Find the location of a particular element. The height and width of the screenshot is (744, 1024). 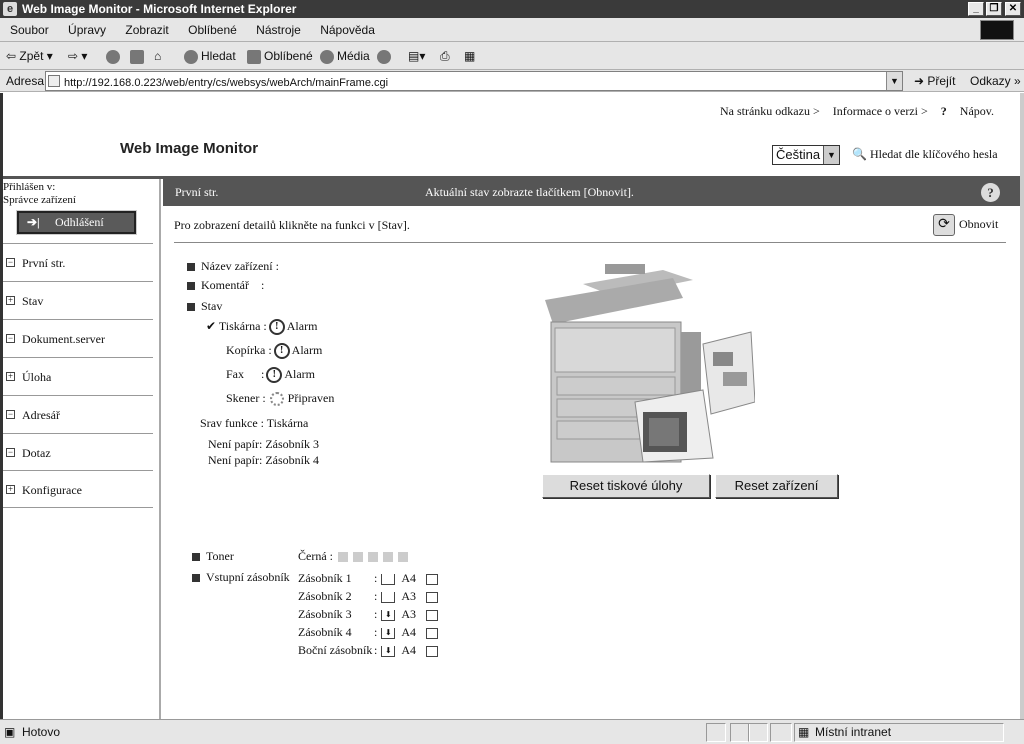

menu-file: Soubor is located at coordinates (29, 30).